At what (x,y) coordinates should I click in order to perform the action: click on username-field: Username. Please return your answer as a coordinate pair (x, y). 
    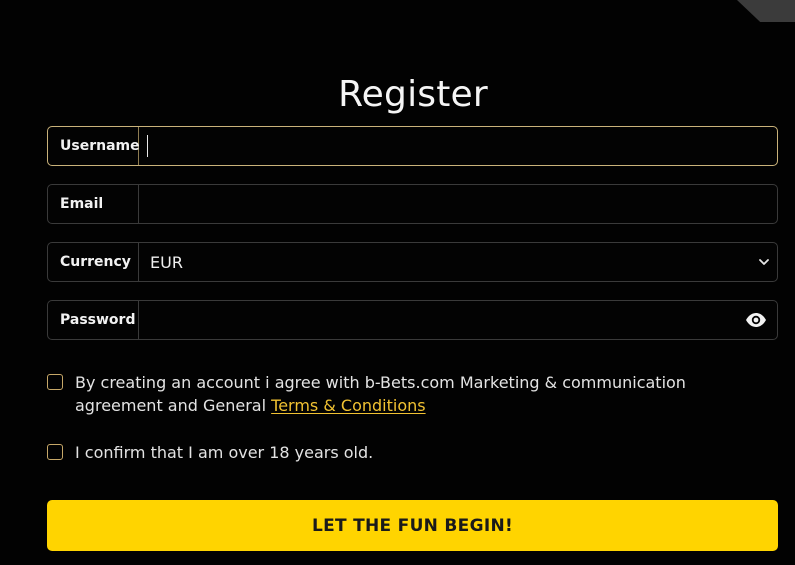
    Looking at the image, I should click on (412, 146).